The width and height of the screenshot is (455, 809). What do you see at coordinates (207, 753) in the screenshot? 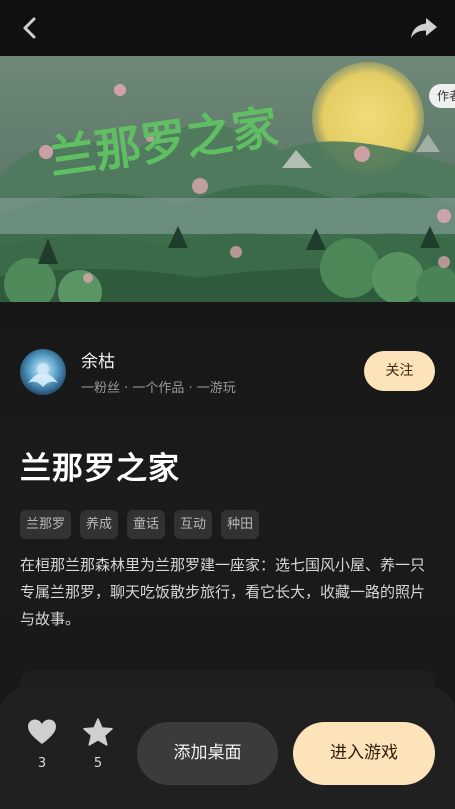
I see `add-to-desktop-button: 添加桌面` at bounding box center [207, 753].